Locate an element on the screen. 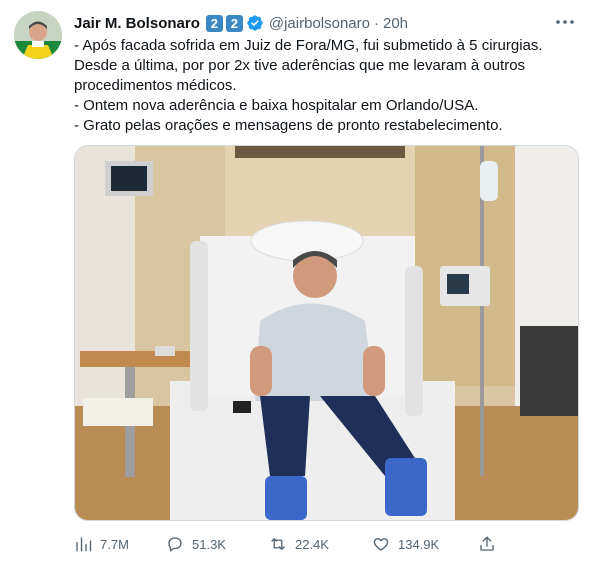 The height and width of the screenshot is (568, 593). tweet-timestamp: 20h is located at coordinates (395, 23).